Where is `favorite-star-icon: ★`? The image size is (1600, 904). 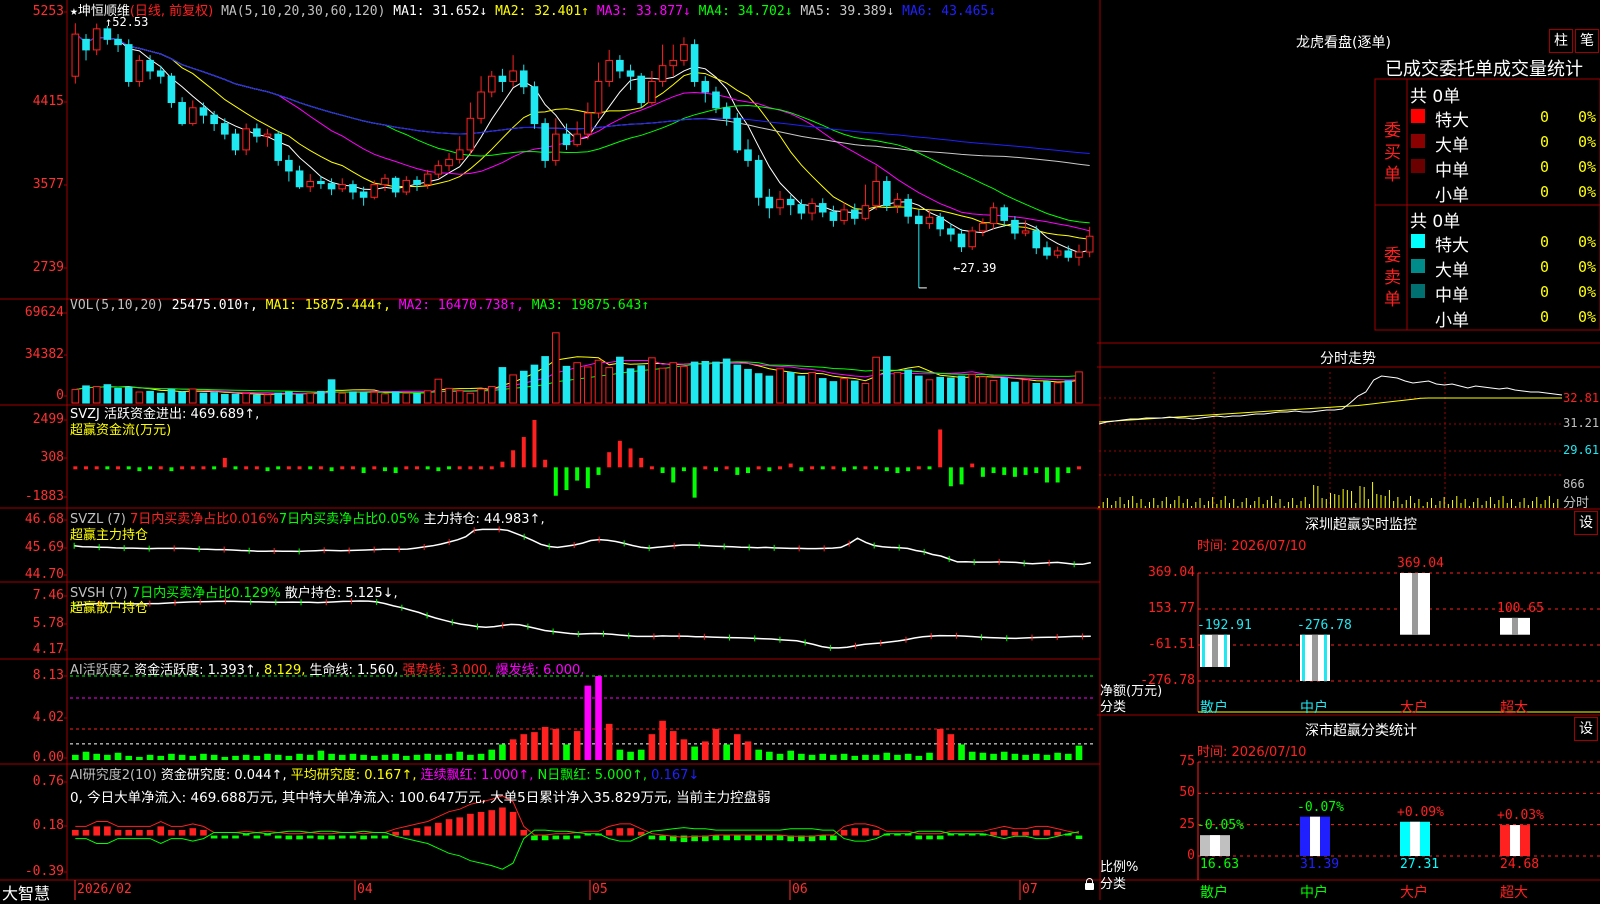
favorite-star-icon: ★ is located at coordinates (74, 11).